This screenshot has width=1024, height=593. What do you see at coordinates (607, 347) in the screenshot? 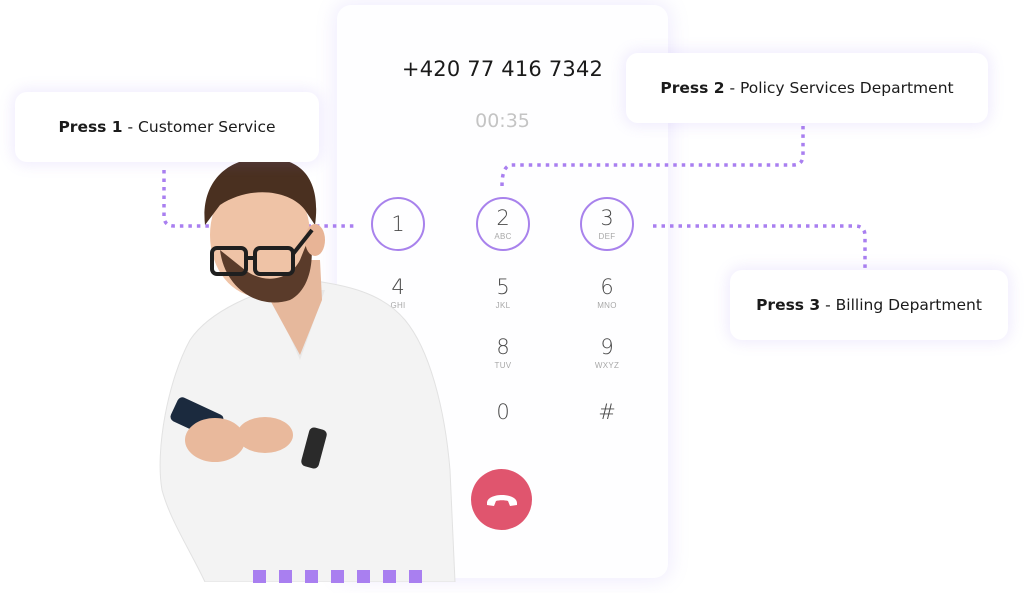
I see `key-digit: 9` at bounding box center [607, 347].